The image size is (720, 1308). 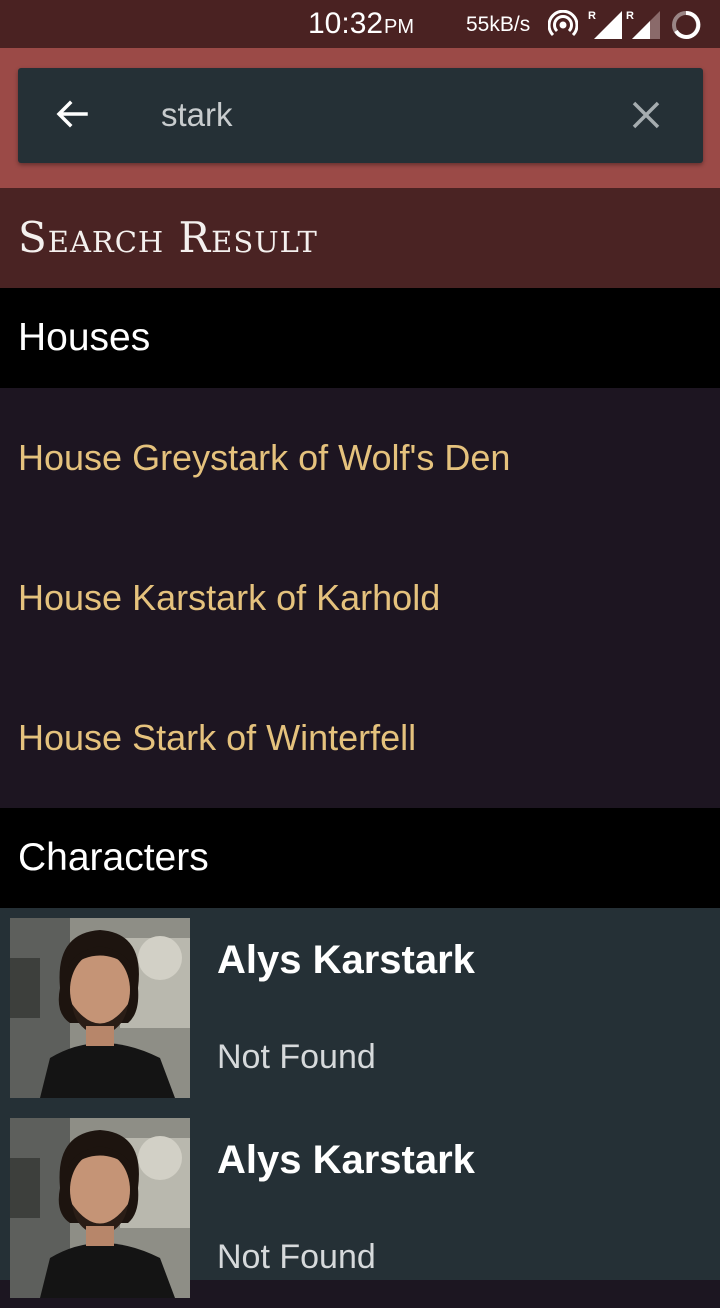 What do you see at coordinates (498, 24) in the screenshot?
I see `network-speed: 55kB/s` at bounding box center [498, 24].